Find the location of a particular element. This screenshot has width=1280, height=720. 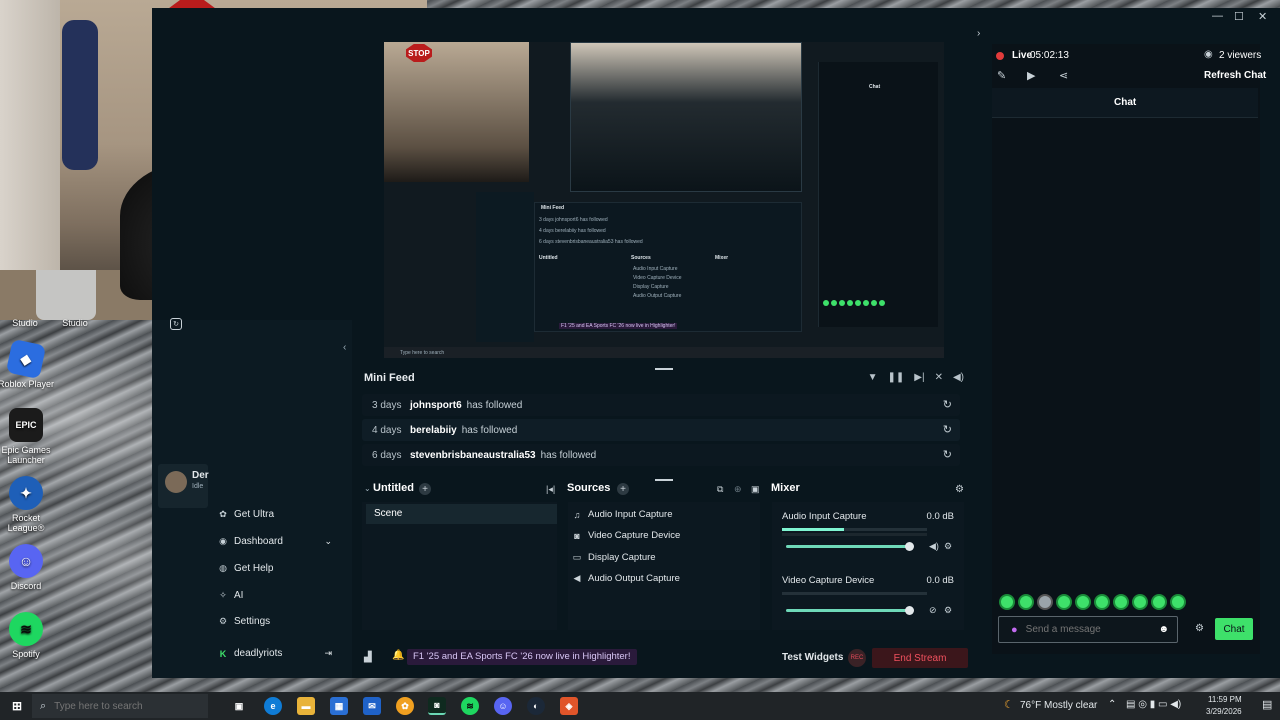

desktop-icon-spotify: ≋ Spotify is located at coordinates (28, 635).